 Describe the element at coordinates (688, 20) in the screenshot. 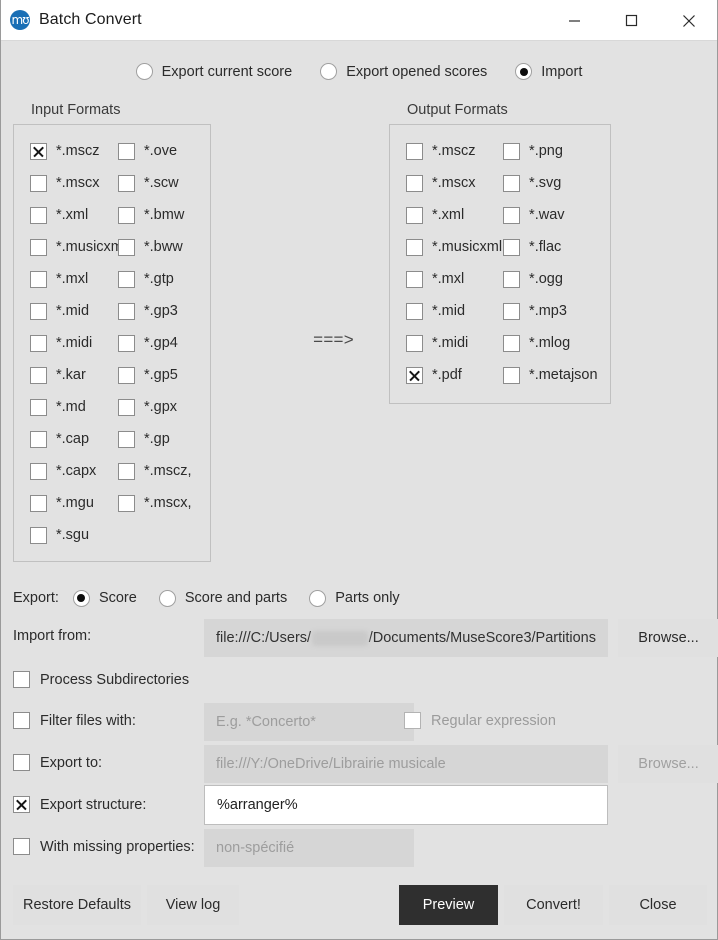

I see `close-icon` at that location.